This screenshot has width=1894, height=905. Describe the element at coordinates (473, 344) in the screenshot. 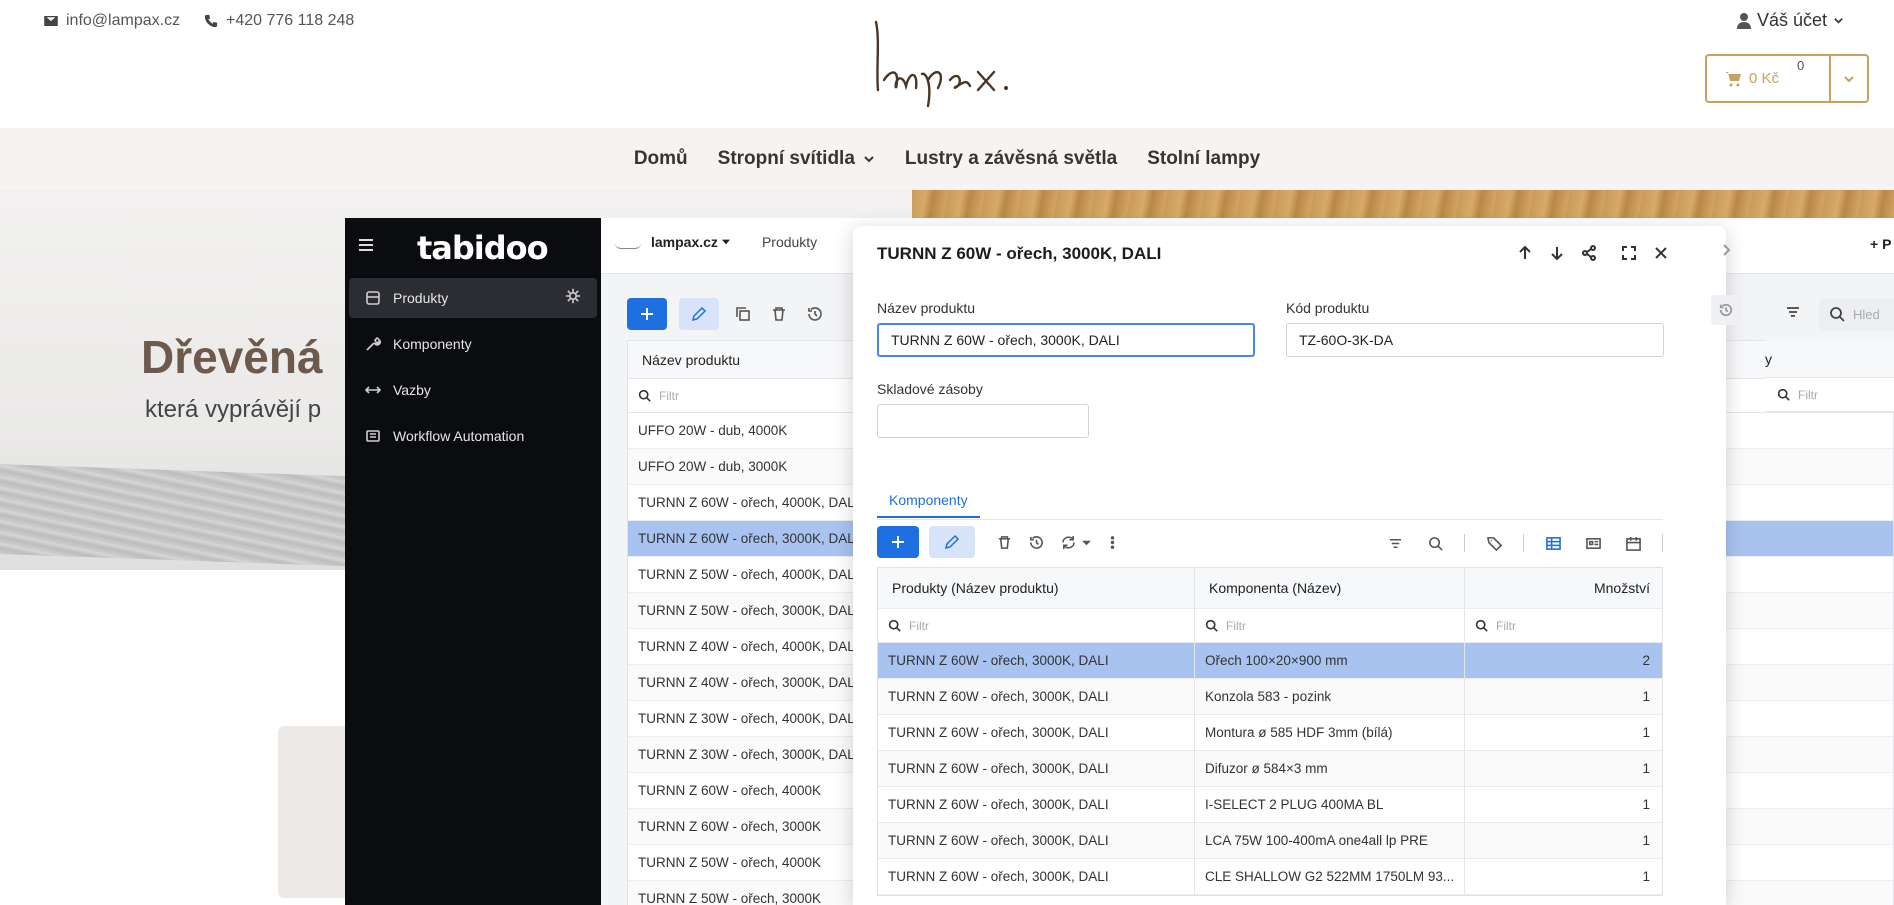

I see `sidebar-item-komponenty: Komponenty` at that location.